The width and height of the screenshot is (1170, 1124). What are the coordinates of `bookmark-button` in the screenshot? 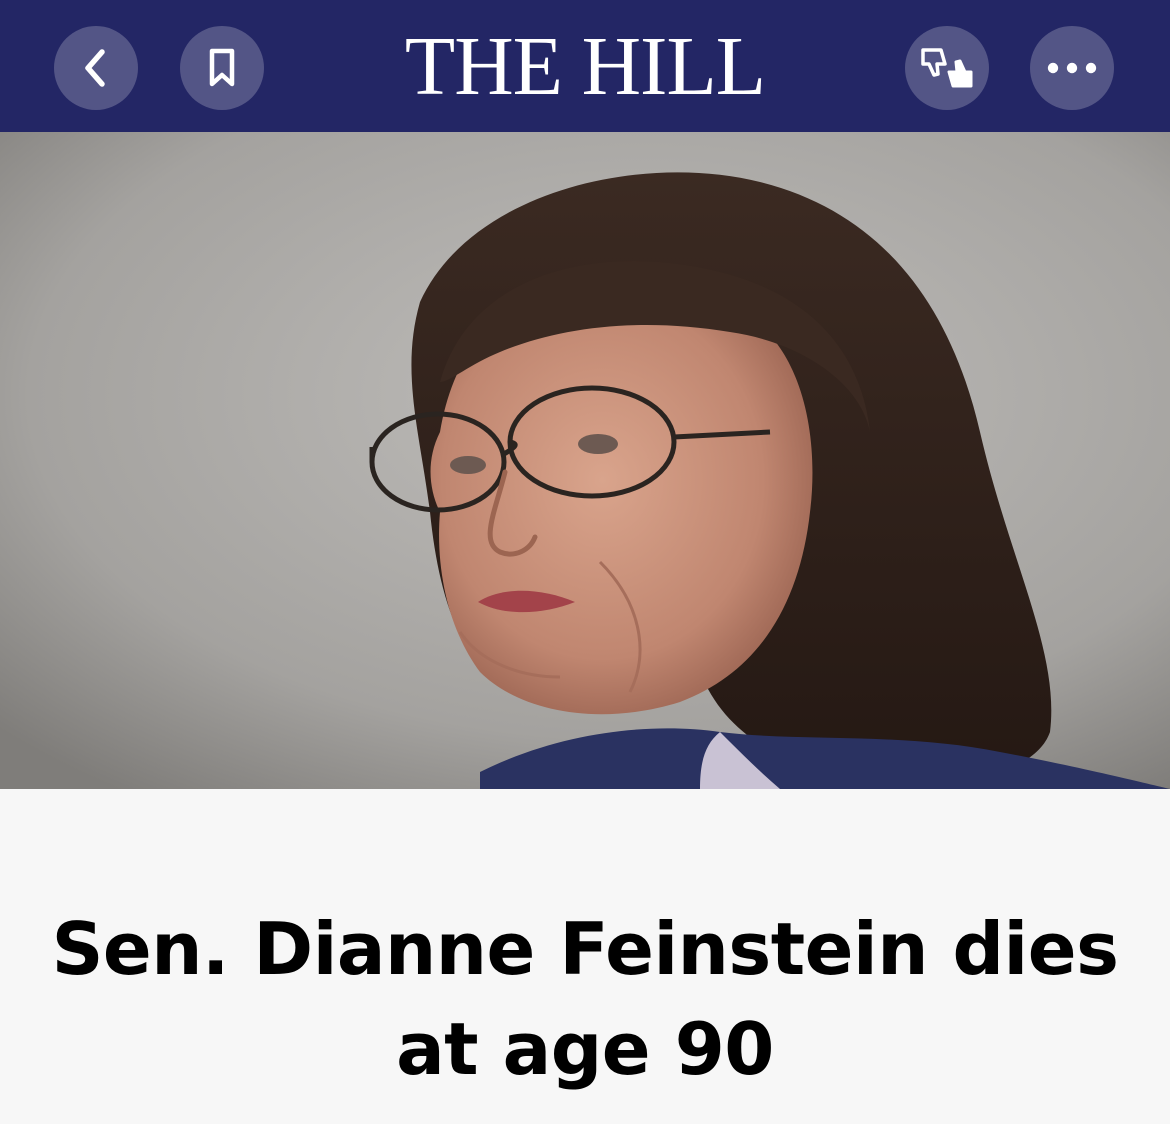 It's located at (222, 68).